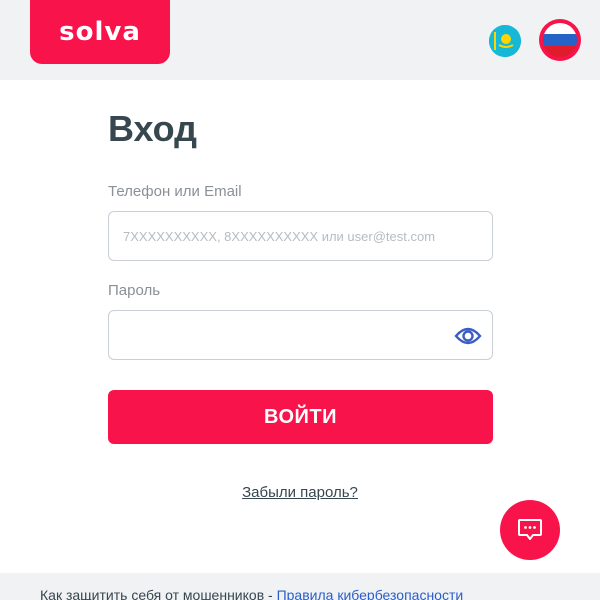 This screenshot has width=600, height=600. What do you see at coordinates (300, 335) in the screenshot?
I see `password-input` at bounding box center [300, 335].